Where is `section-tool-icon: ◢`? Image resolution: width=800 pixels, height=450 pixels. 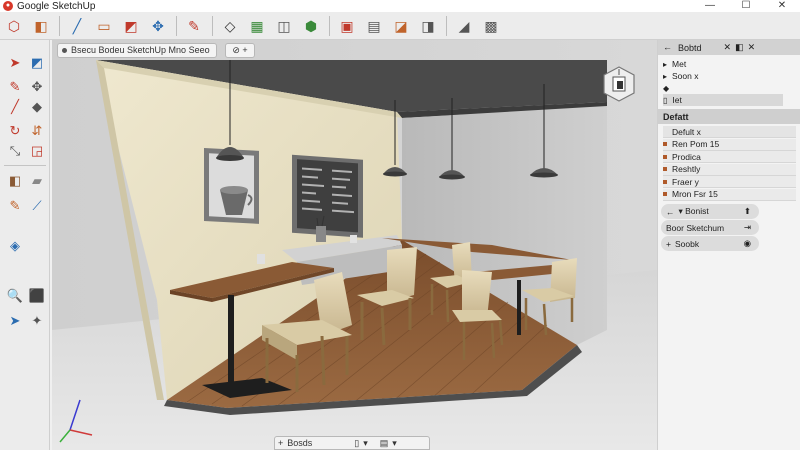 section-tool-icon: ◢ is located at coordinates (464, 26).